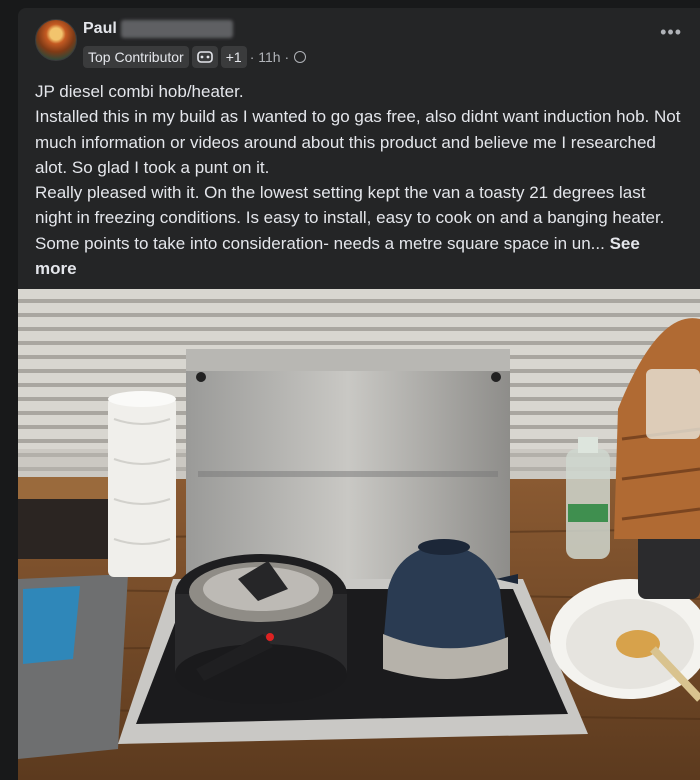 The image size is (700, 780). I want to click on extra-badges-count: +1, so click(233, 57).